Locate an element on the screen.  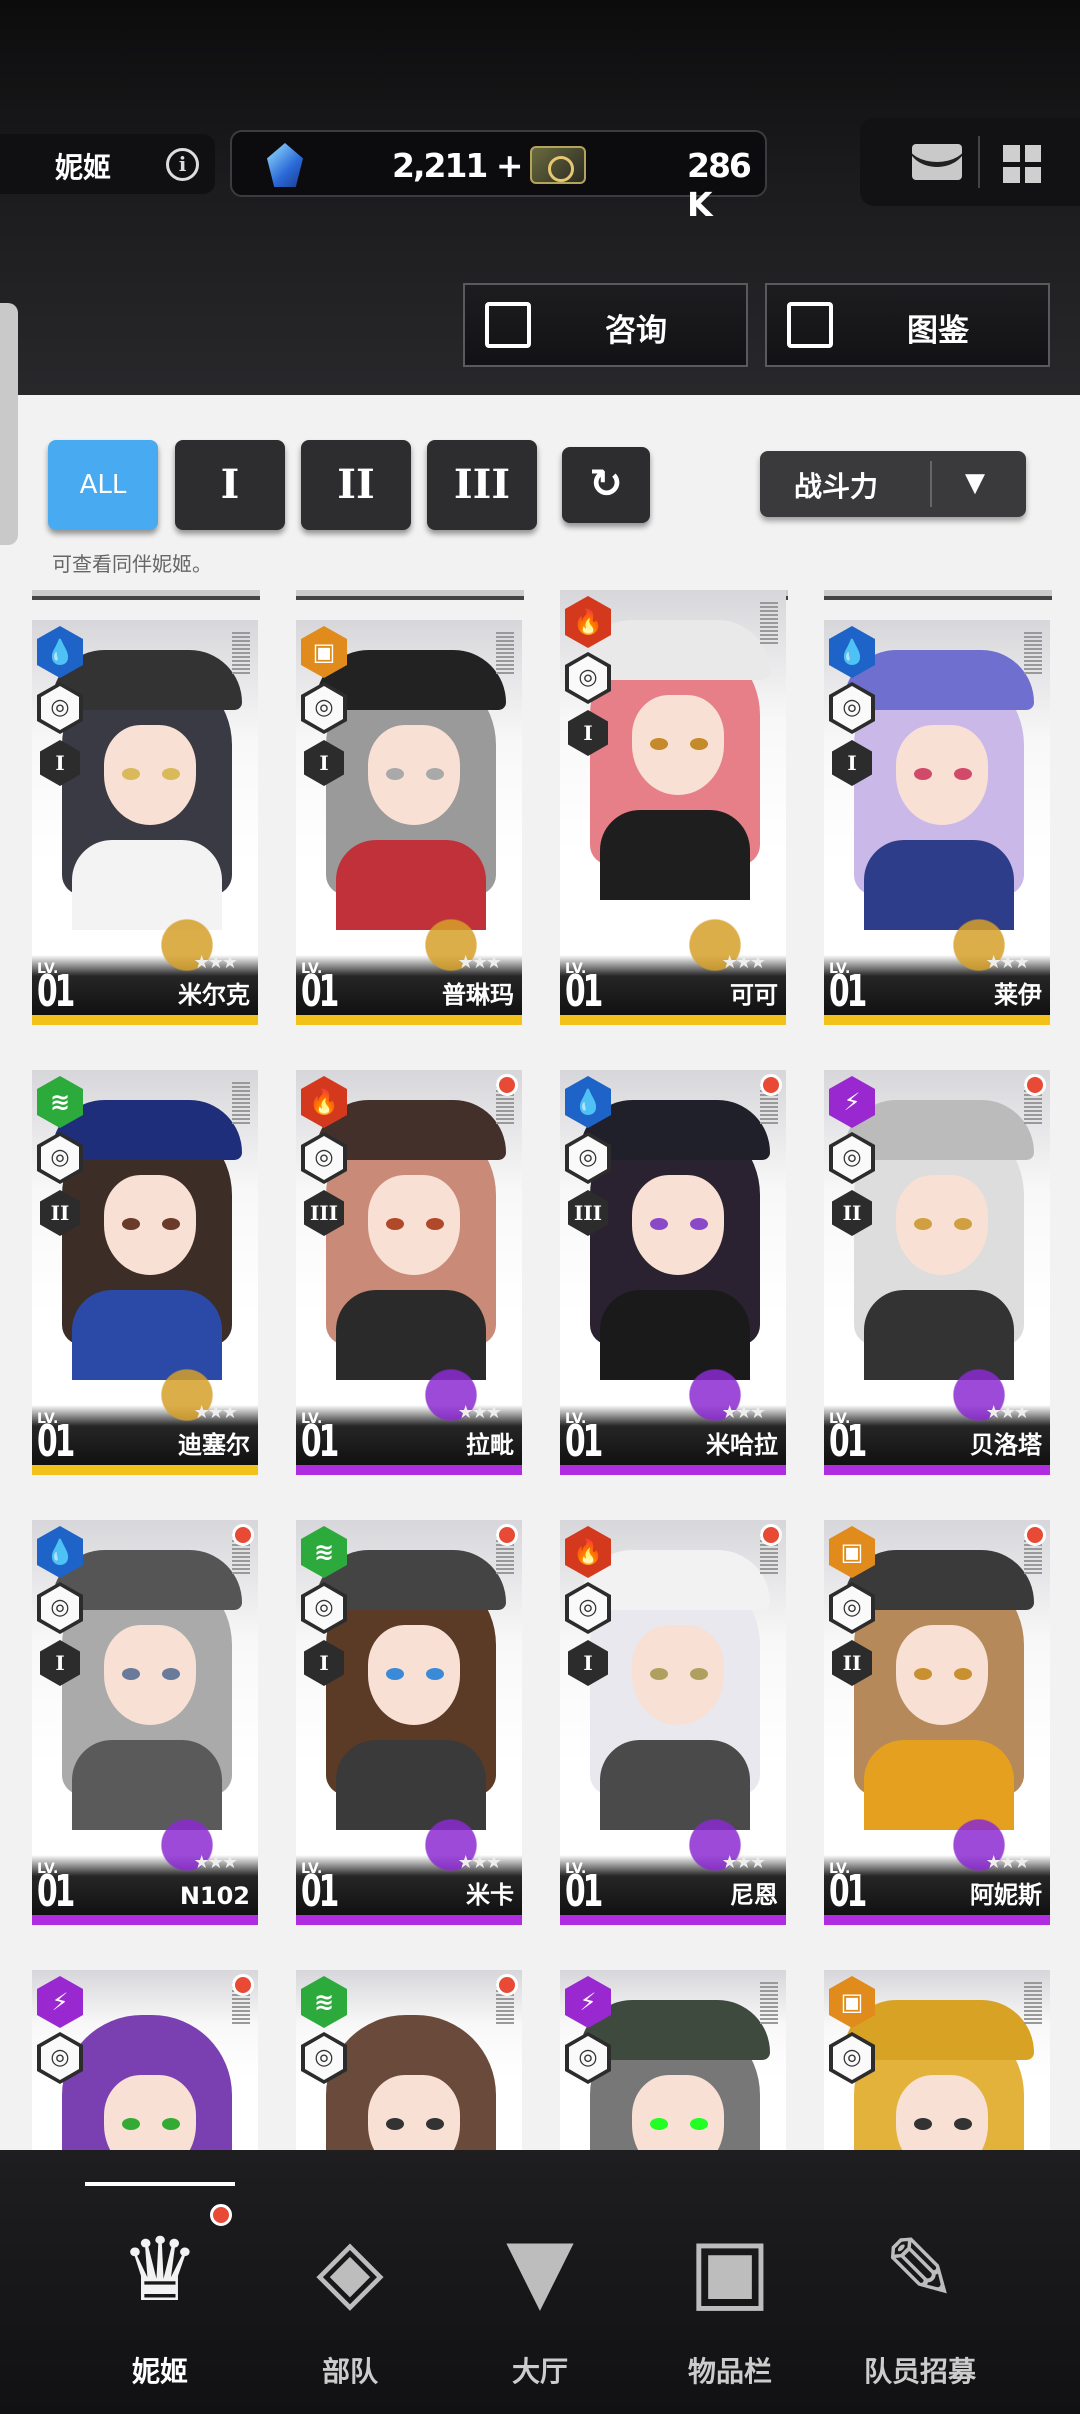
nikke-card: ▣ ◎ is located at coordinates (937, 2060).